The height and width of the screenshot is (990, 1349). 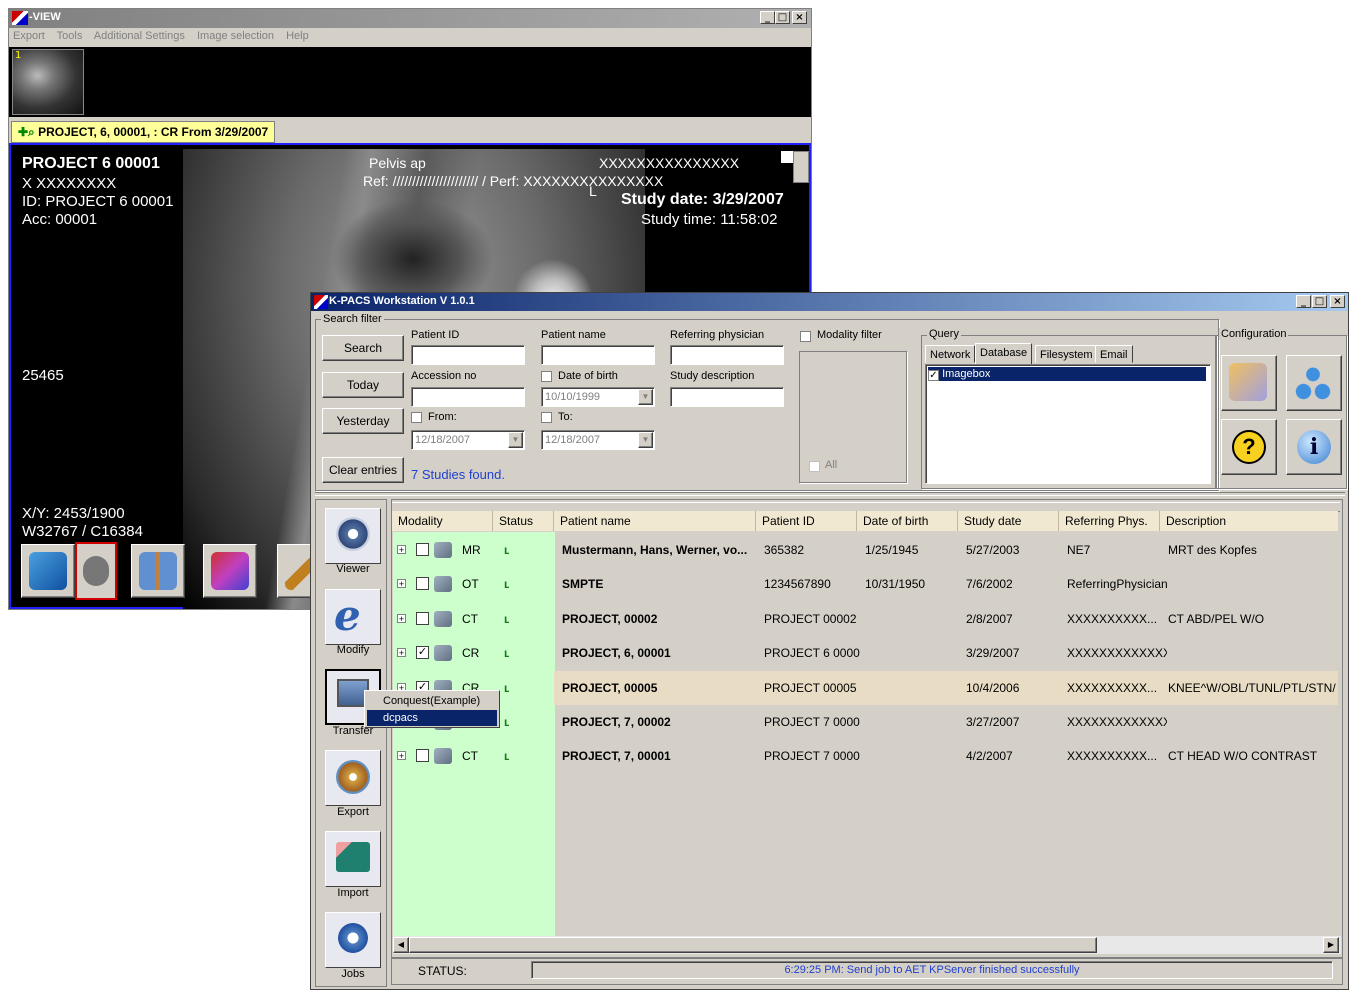 I want to click on modality-filter-checkbox, so click(x=805, y=336).